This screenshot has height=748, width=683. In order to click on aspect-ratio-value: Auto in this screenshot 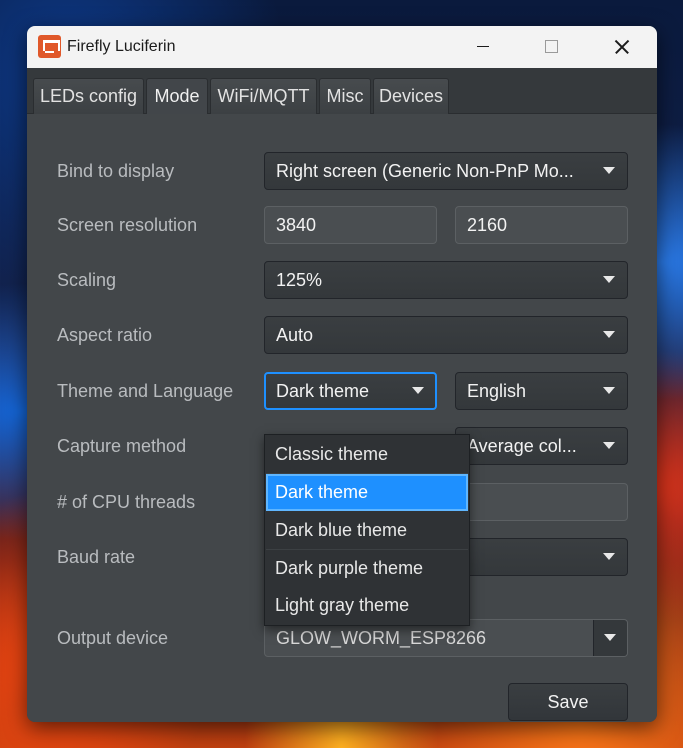, I will do `click(295, 335)`.